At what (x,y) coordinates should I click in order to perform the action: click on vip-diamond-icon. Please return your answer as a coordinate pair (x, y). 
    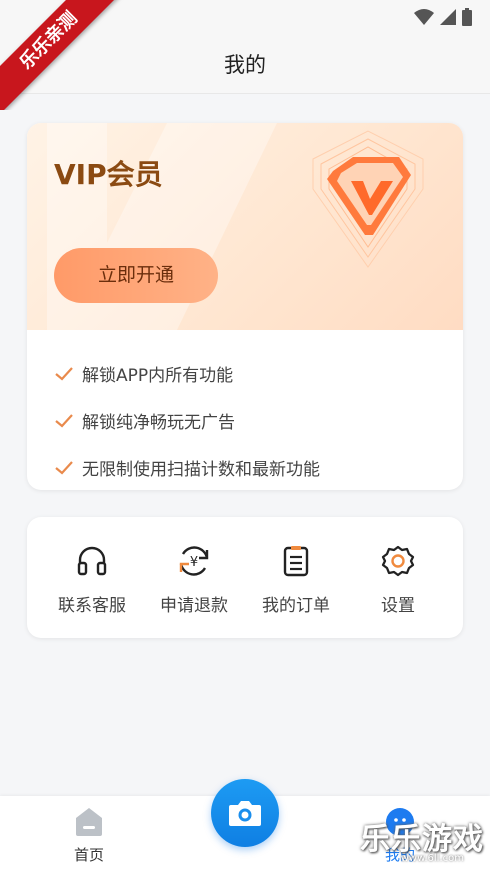
    Looking at the image, I should click on (368, 199).